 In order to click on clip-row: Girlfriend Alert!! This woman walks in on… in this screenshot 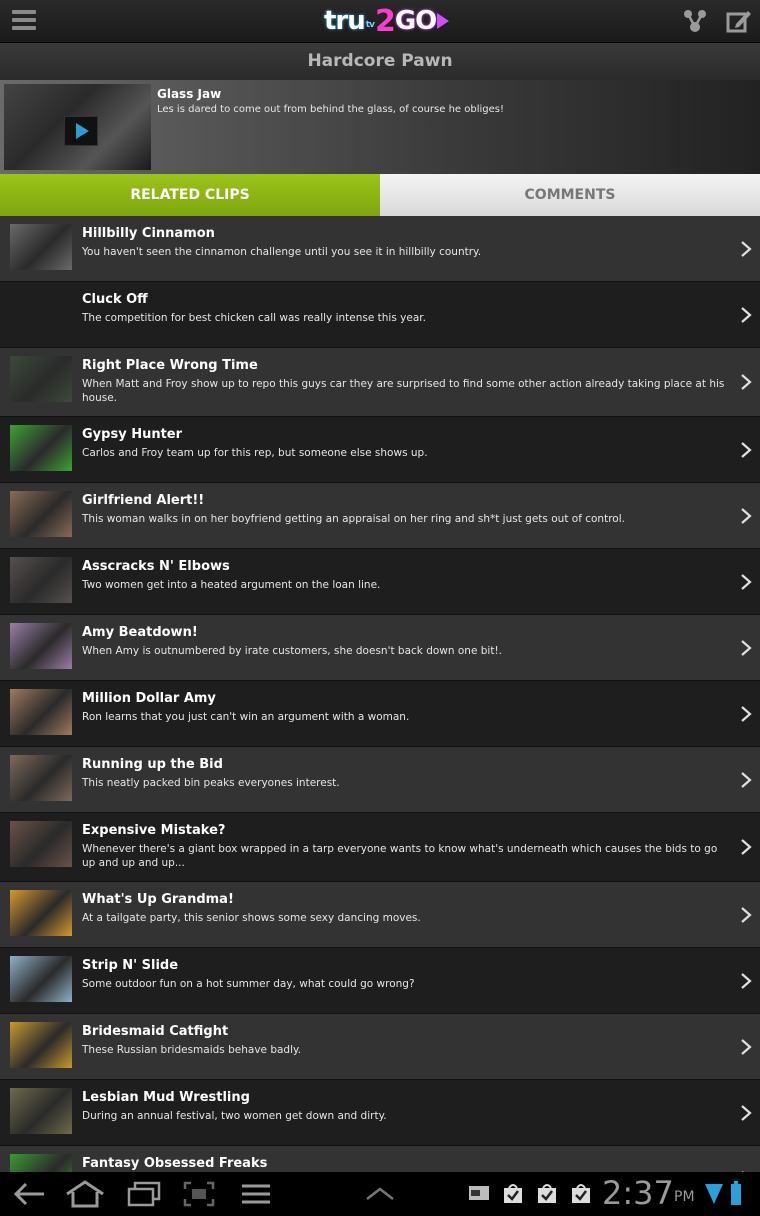, I will do `click(380, 516)`.